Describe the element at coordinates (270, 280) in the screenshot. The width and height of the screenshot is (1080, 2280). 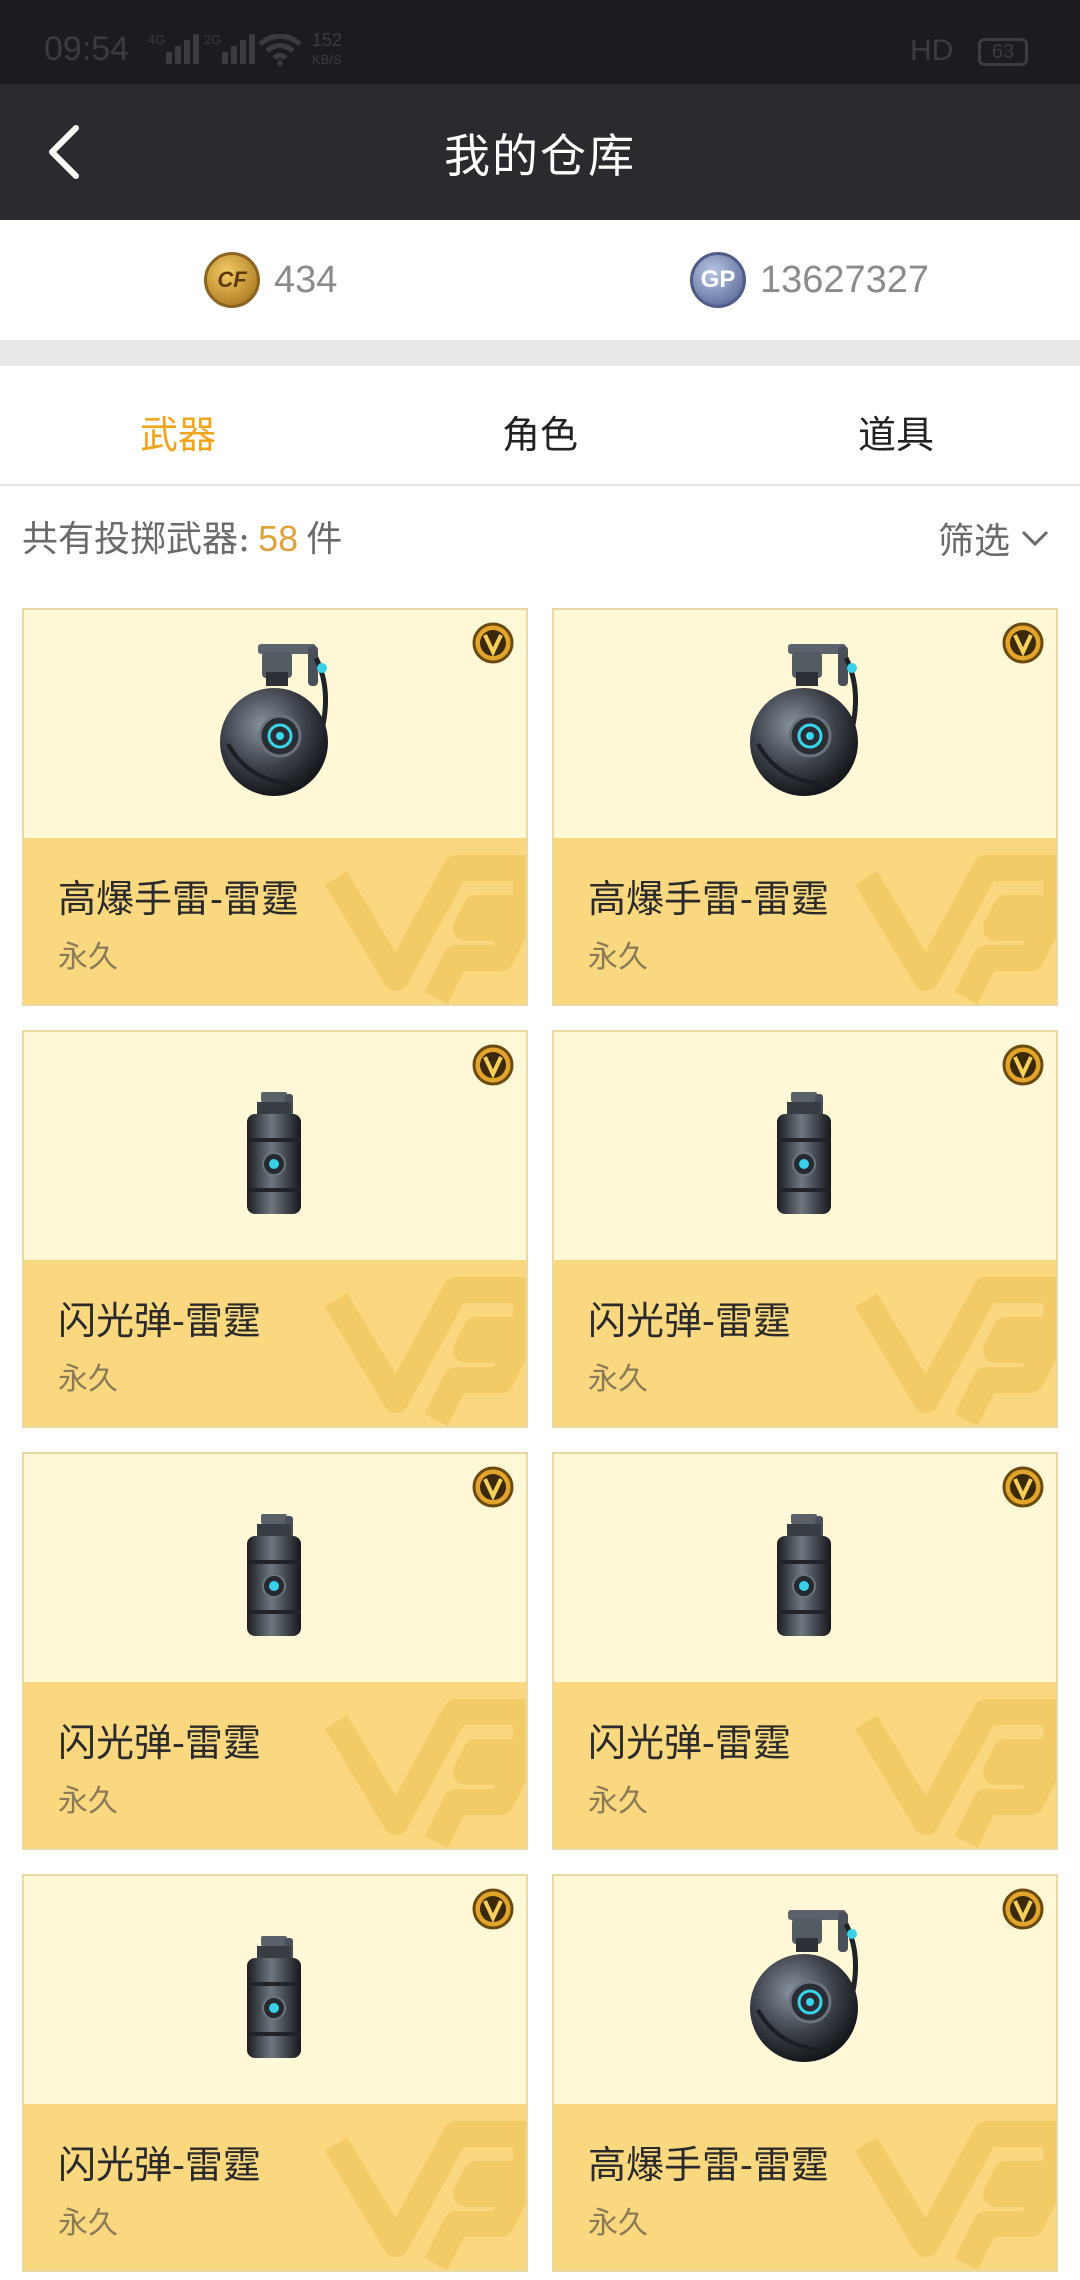
I see `cf-balance: CF 434` at that location.